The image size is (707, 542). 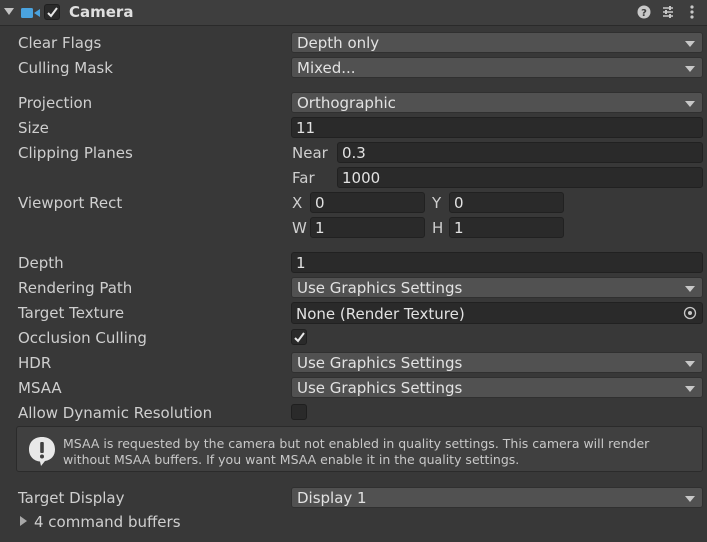 I want to click on hdr-value: Use Graphics Settings, so click(x=380, y=363).